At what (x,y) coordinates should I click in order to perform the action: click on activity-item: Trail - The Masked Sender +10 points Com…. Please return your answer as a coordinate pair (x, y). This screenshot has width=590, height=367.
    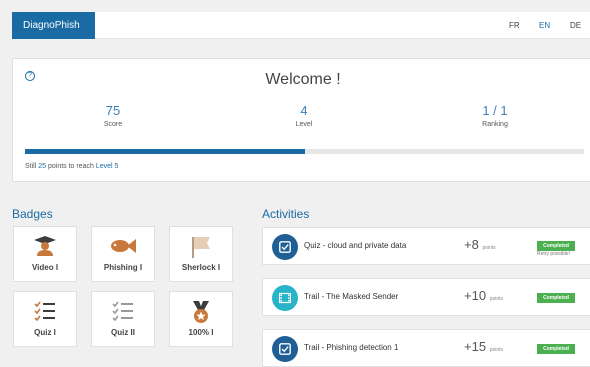
    Looking at the image, I should click on (426, 297).